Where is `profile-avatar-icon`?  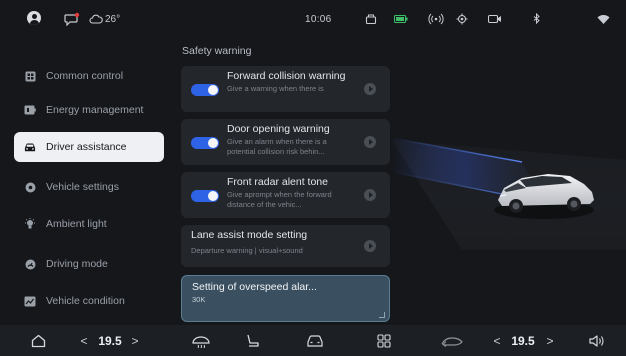 profile-avatar-icon is located at coordinates (34, 18).